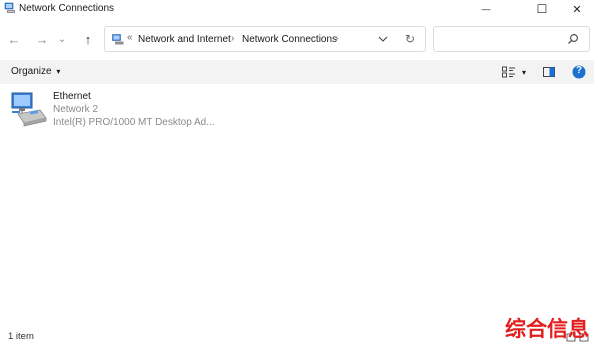 This screenshot has height=343, width=594. I want to click on close-icon: ✕, so click(577, 9).